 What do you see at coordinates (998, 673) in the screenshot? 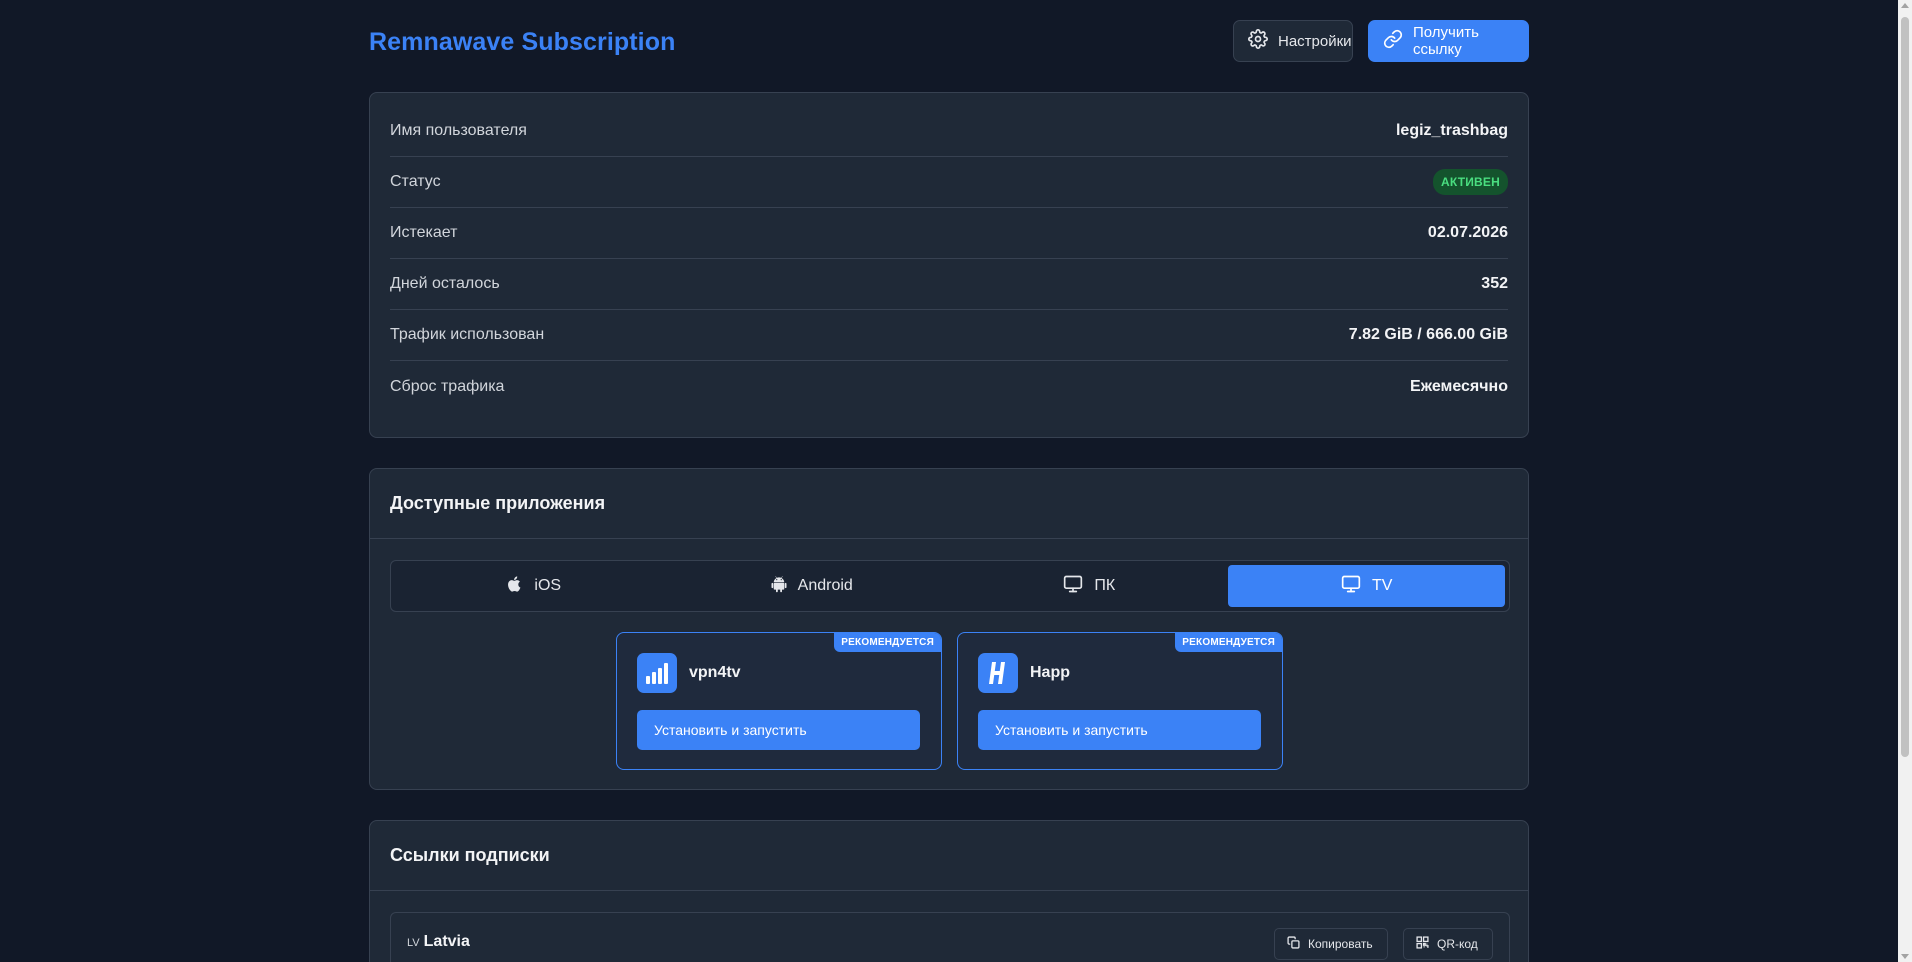
I see `happ-logo-icon` at bounding box center [998, 673].